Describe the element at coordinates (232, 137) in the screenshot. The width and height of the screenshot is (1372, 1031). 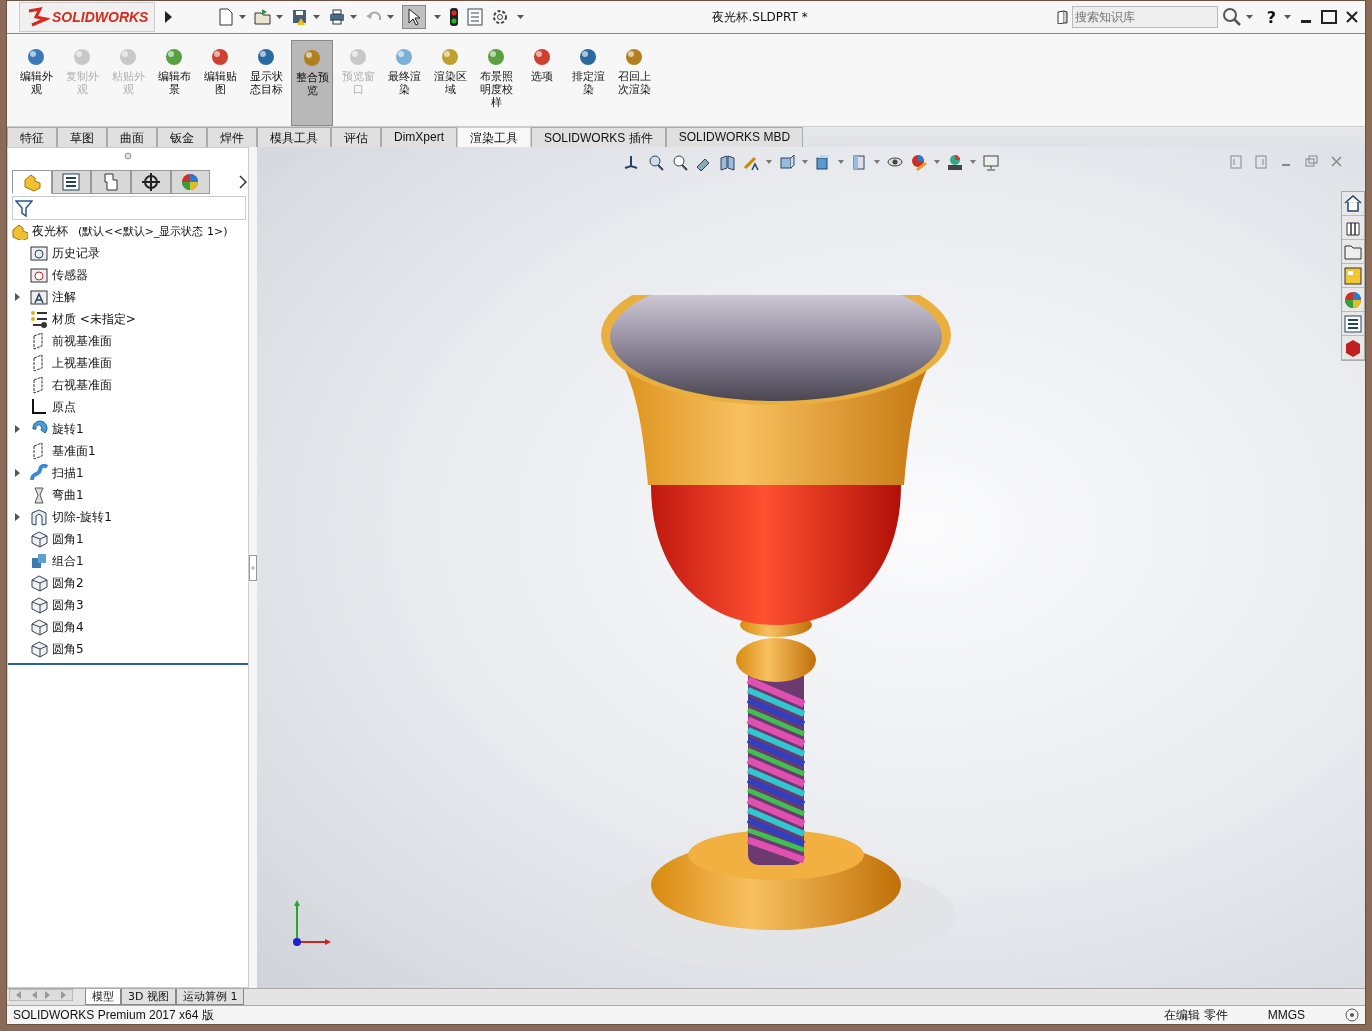
I see `command-tab: 焊件` at that location.